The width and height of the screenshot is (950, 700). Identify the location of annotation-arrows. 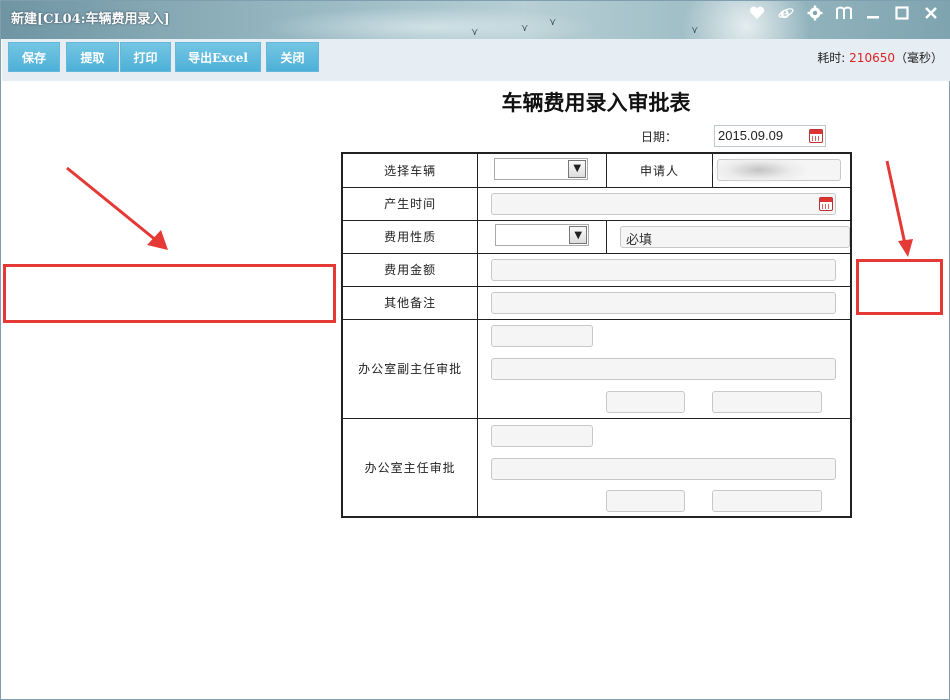
(489, 208).